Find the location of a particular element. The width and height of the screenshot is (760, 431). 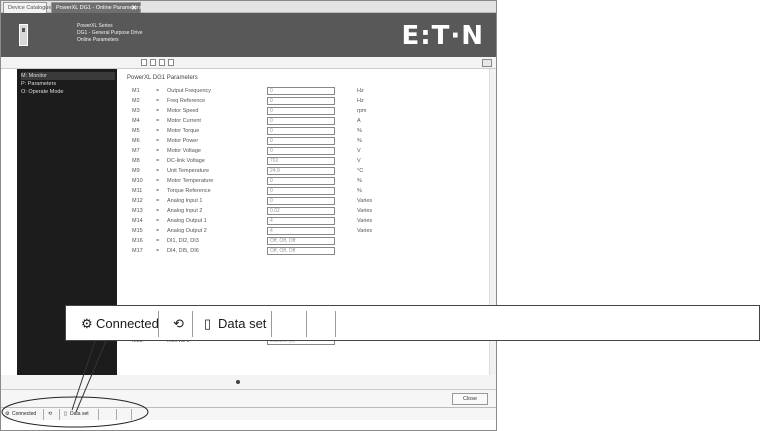

parameter-code: M16 is located at coordinates (137, 241).